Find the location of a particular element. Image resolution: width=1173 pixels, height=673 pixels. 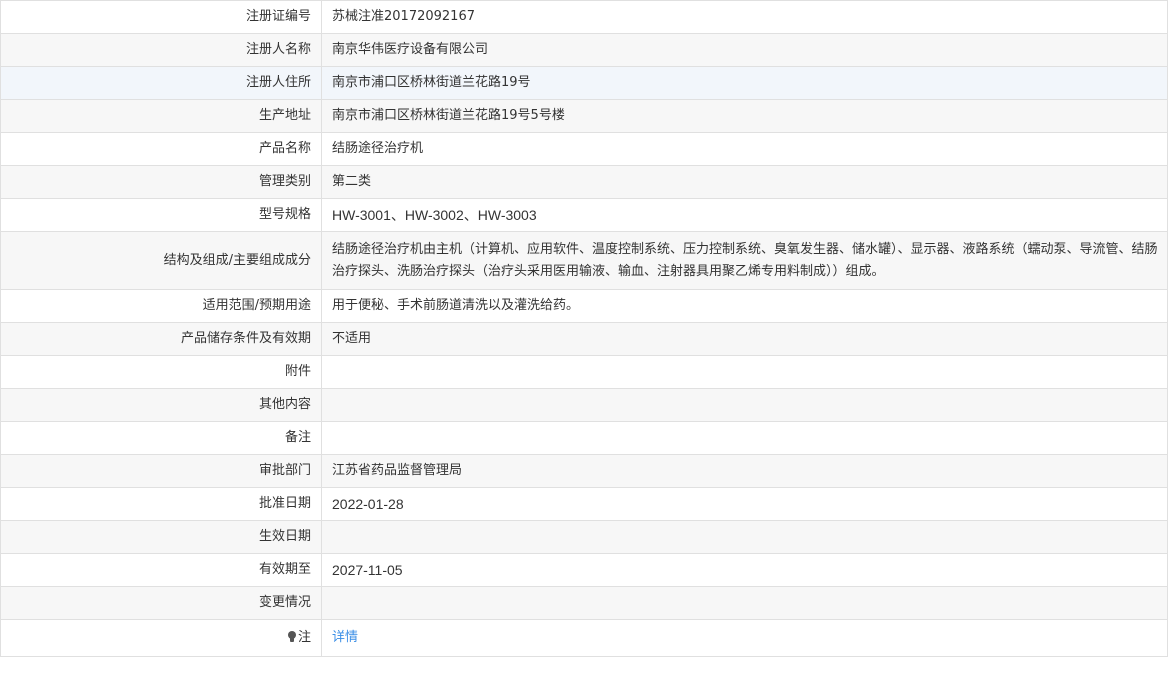

table-row: 适用范围/预期用途 用于便秘、手术前肠道清洗以及灌洗给药。 is located at coordinates (584, 306).